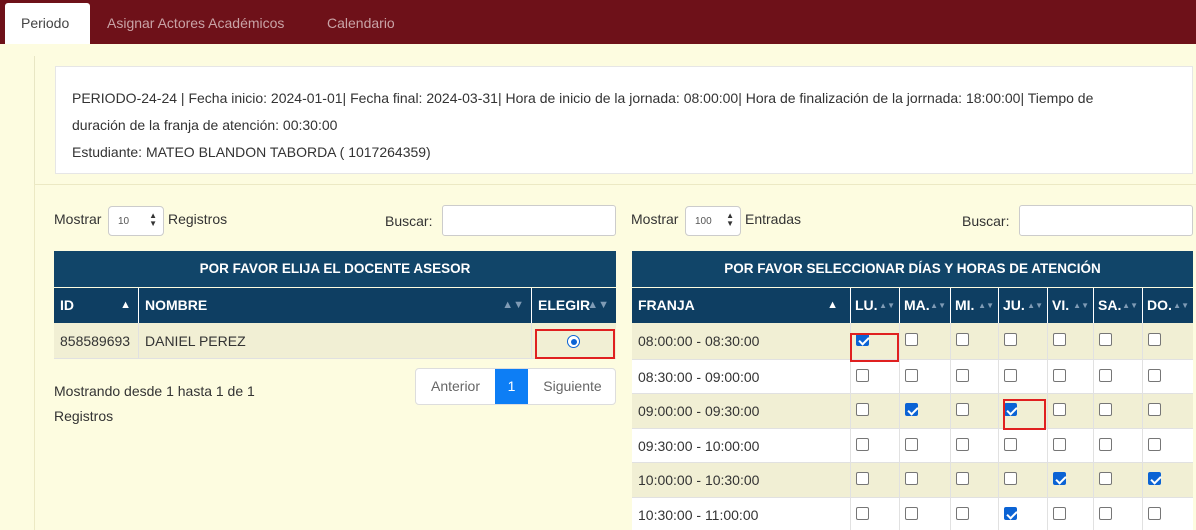 This screenshot has width=1196, height=530. I want to click on content-left-border, so click(34, 357).